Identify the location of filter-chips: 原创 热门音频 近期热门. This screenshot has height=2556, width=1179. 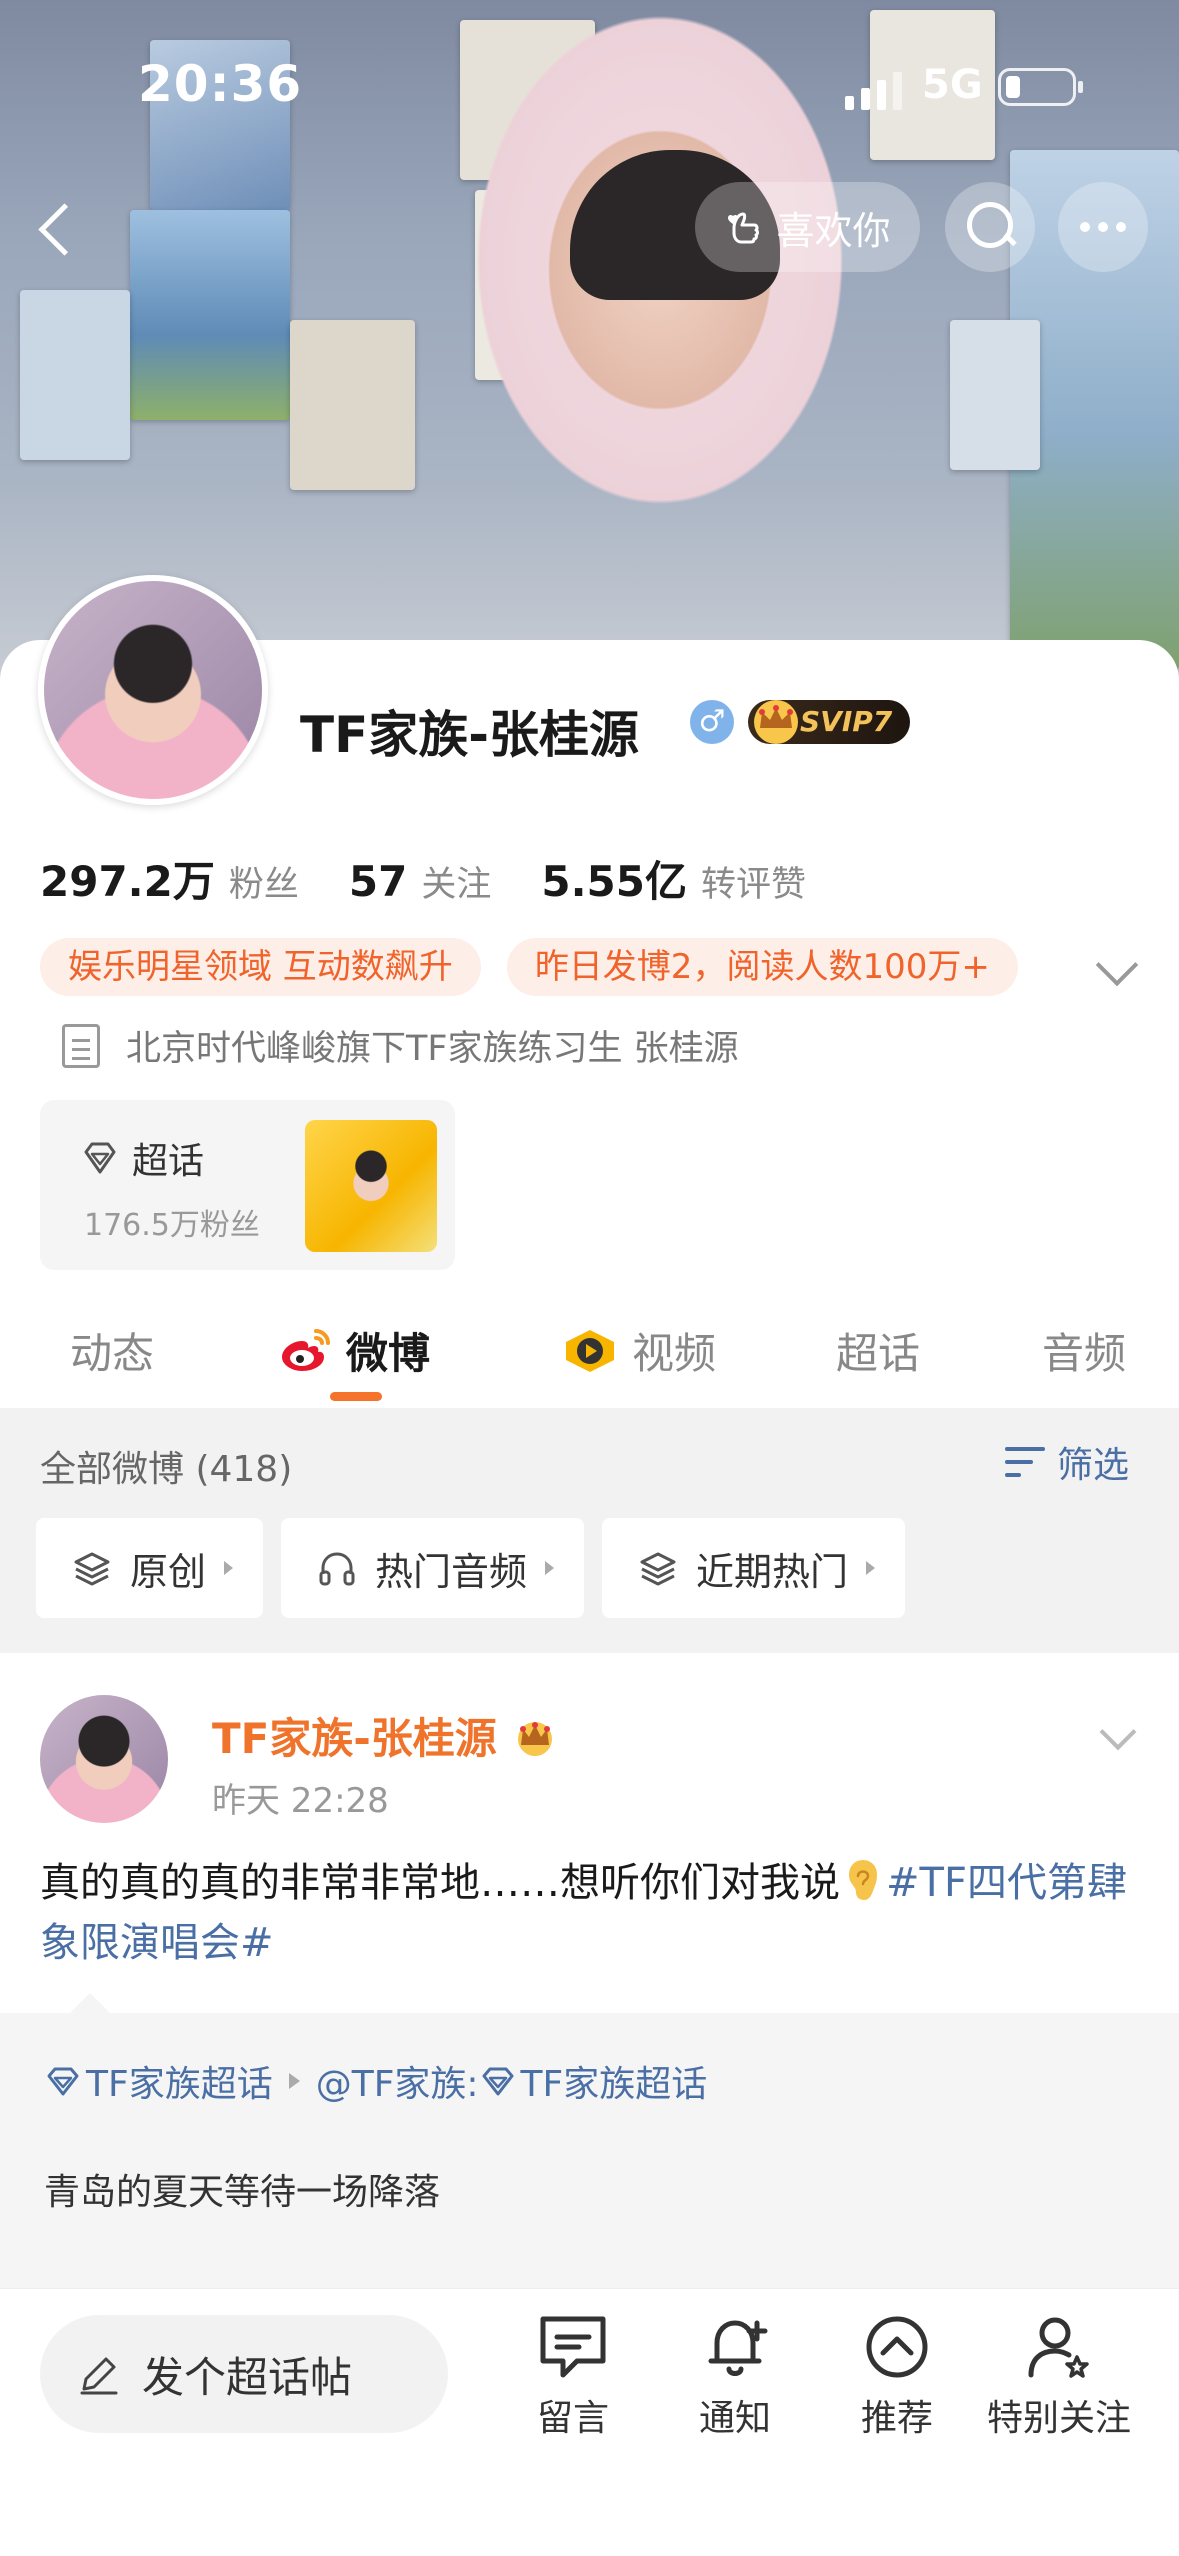
(471, 1568).